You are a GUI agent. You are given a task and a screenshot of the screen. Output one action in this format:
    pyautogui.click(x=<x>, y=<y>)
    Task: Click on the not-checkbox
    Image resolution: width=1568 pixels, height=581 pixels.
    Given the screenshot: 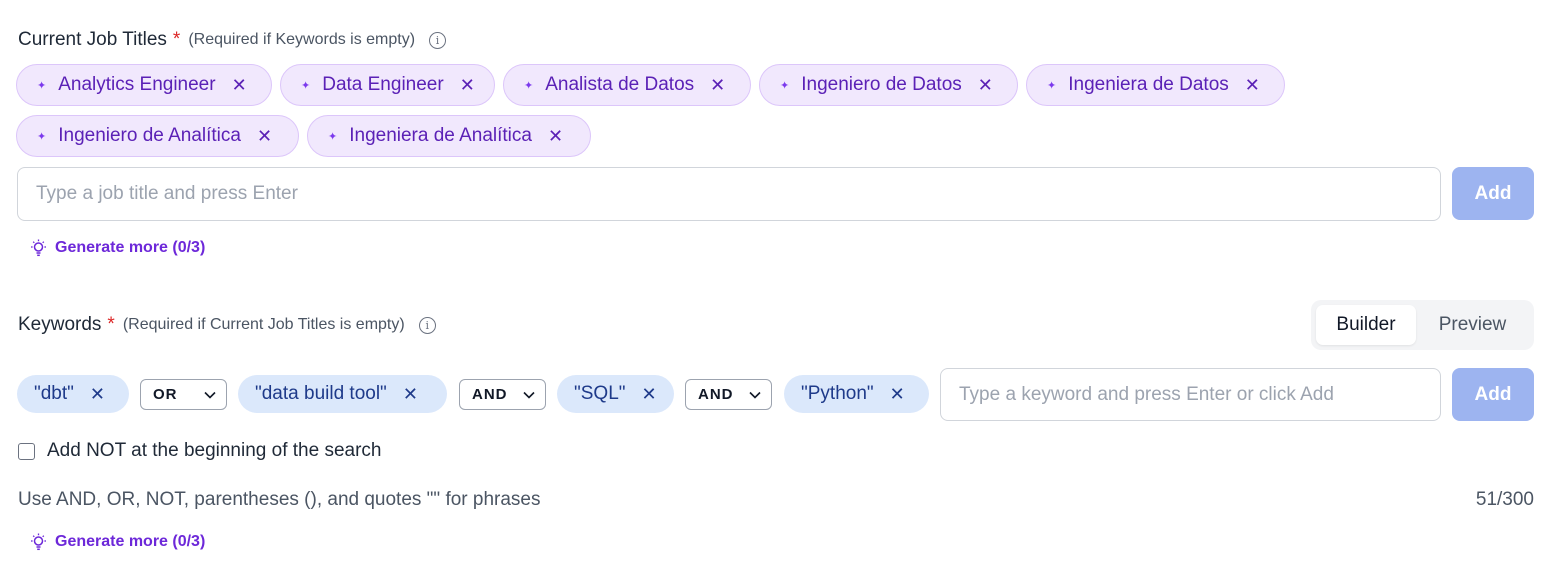 What is the action you would take?
    pyautogui.click(x=26, y=451)
    